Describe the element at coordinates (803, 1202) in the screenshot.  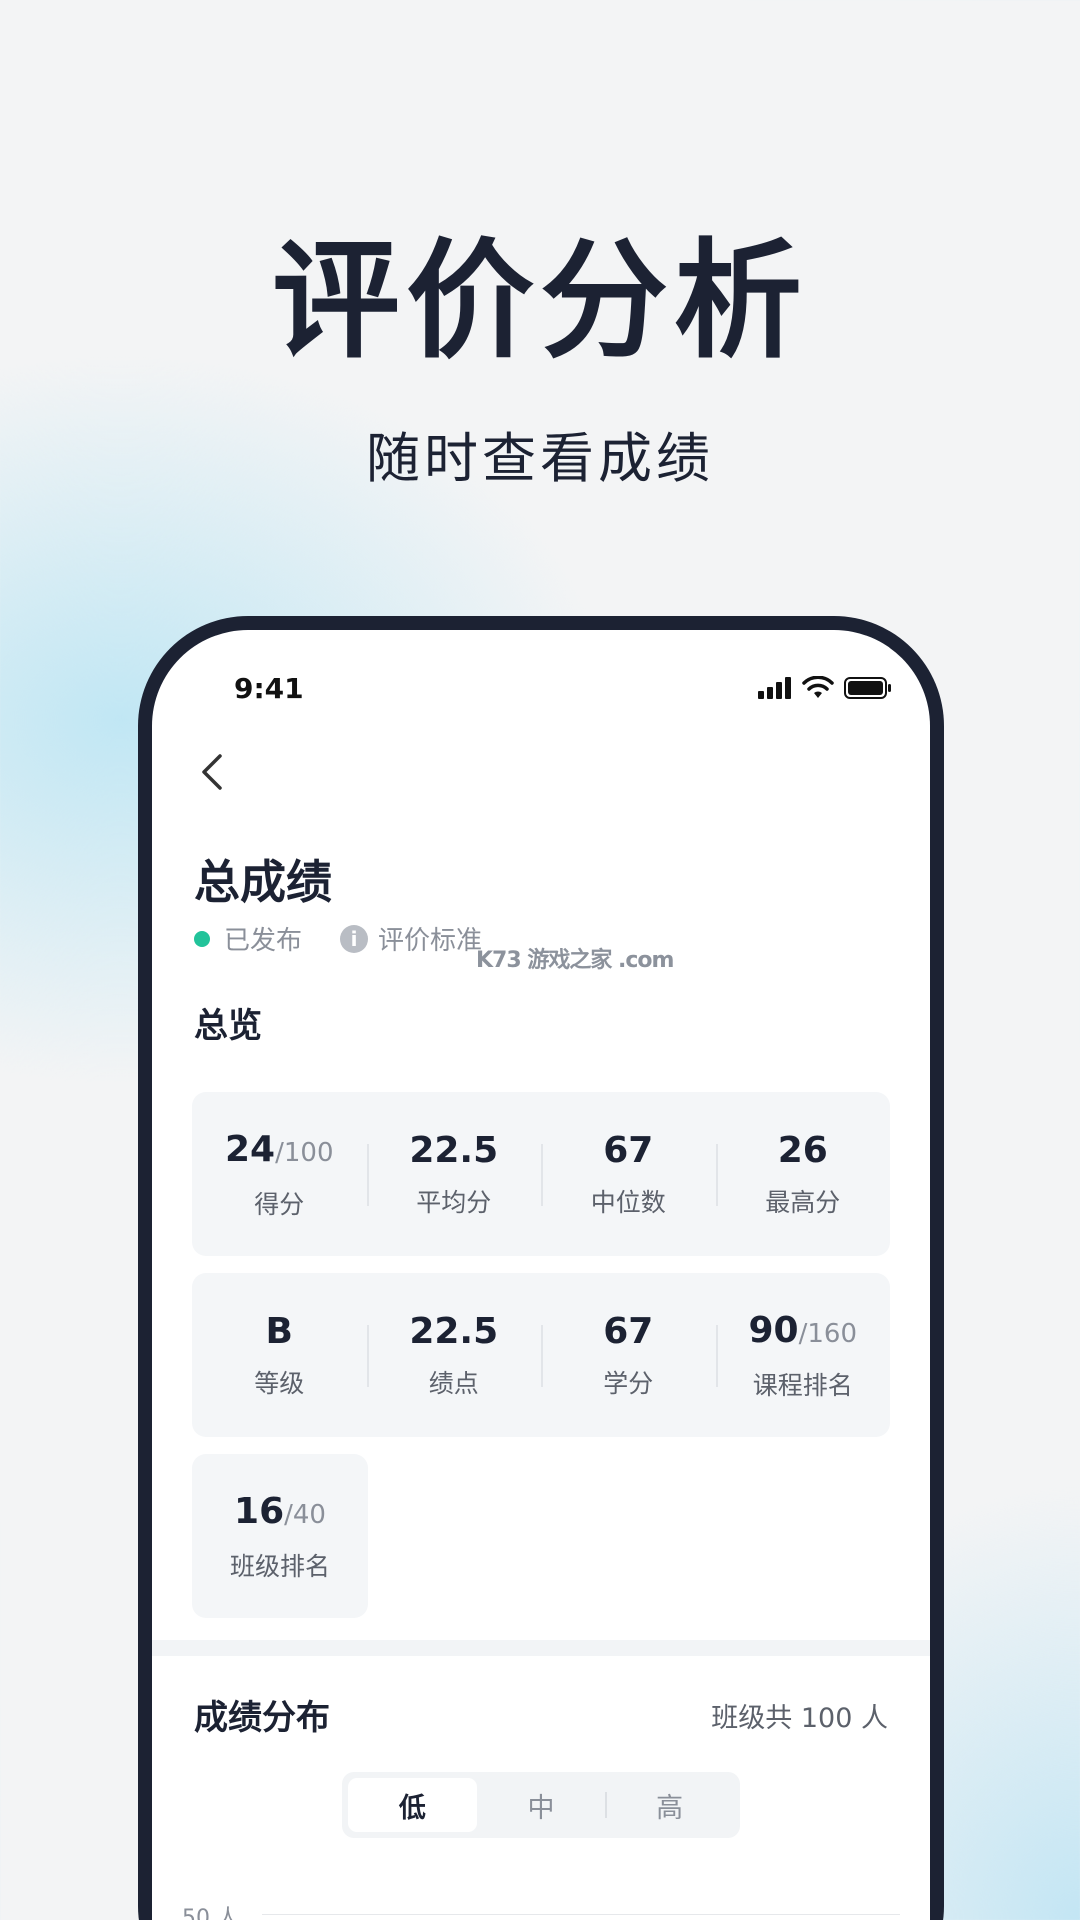
I see `stat-label: 最高分` at that location.